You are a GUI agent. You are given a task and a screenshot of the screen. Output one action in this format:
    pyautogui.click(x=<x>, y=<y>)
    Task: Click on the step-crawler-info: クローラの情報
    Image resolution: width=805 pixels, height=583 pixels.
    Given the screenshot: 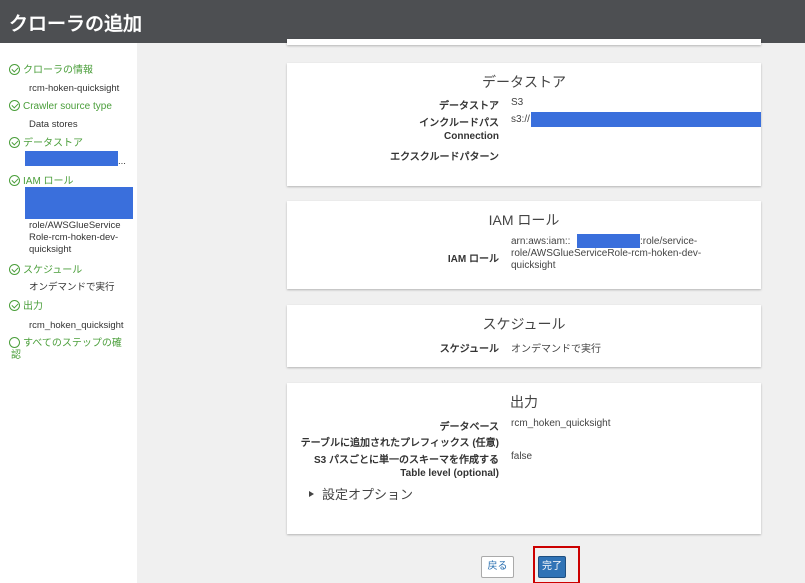 What is the action you would take?
    pyautogui.click(x=51, y=70)
    